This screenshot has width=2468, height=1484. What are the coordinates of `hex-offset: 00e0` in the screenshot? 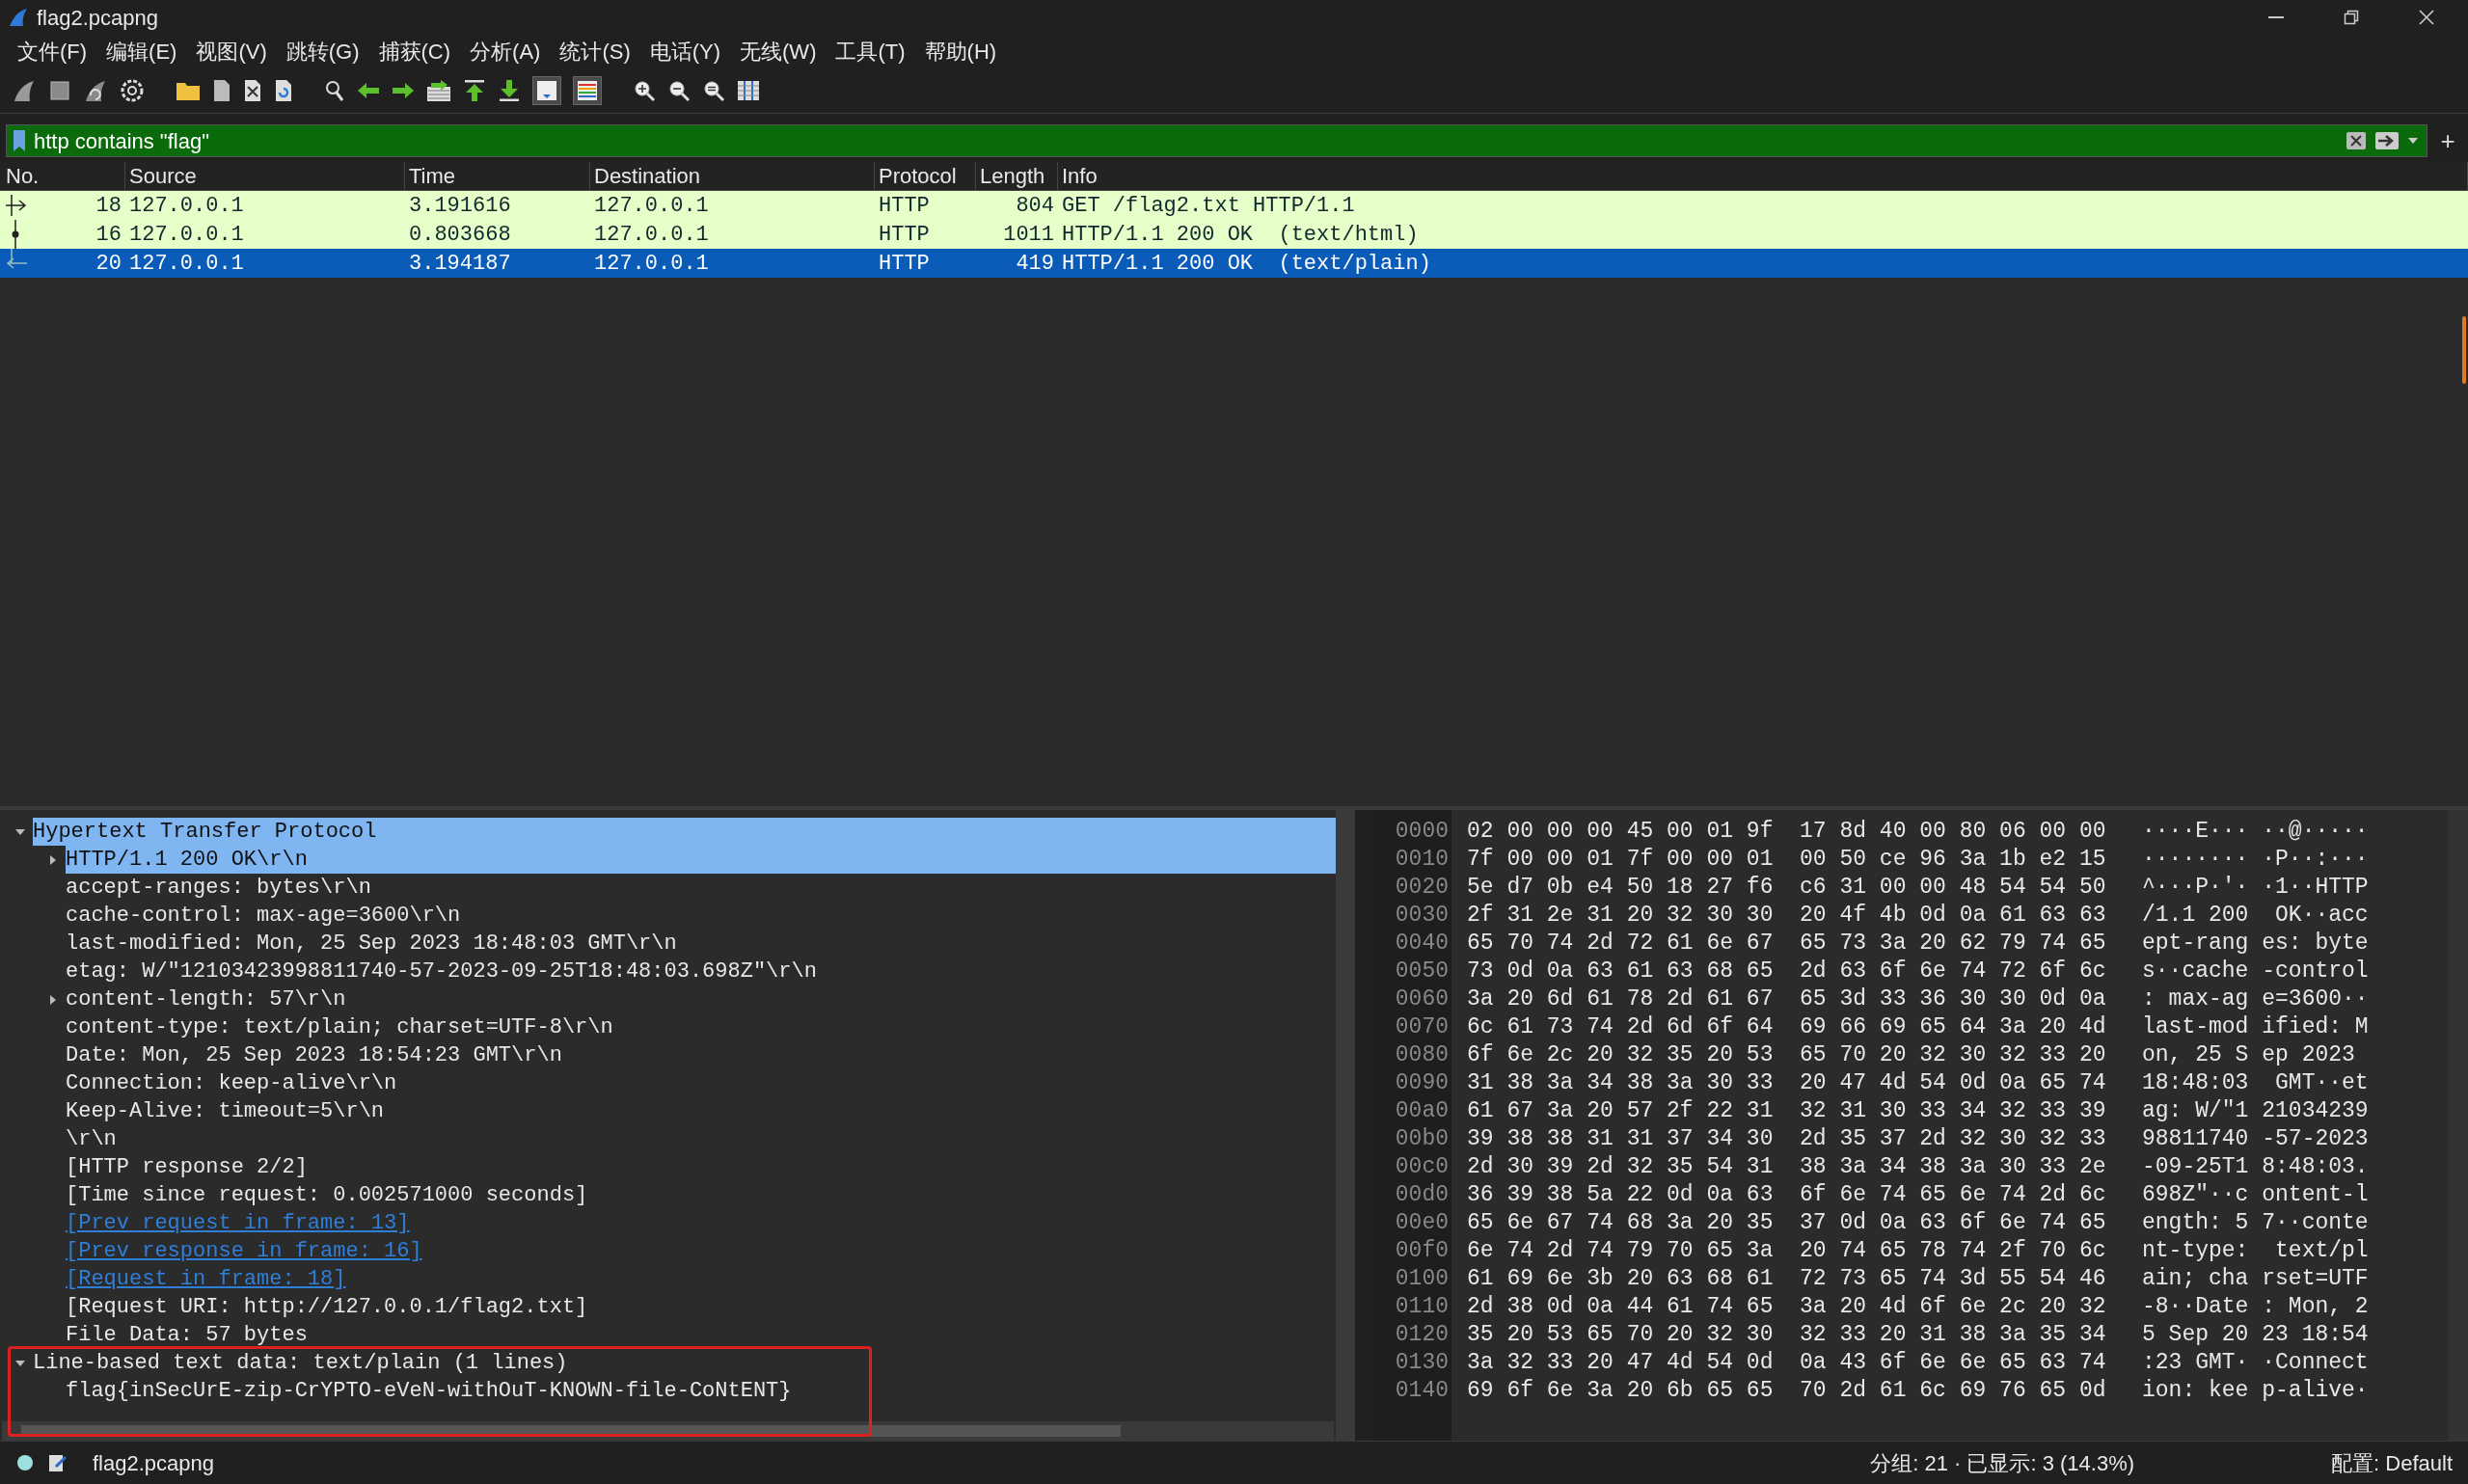 It's located at (1422, 1223).